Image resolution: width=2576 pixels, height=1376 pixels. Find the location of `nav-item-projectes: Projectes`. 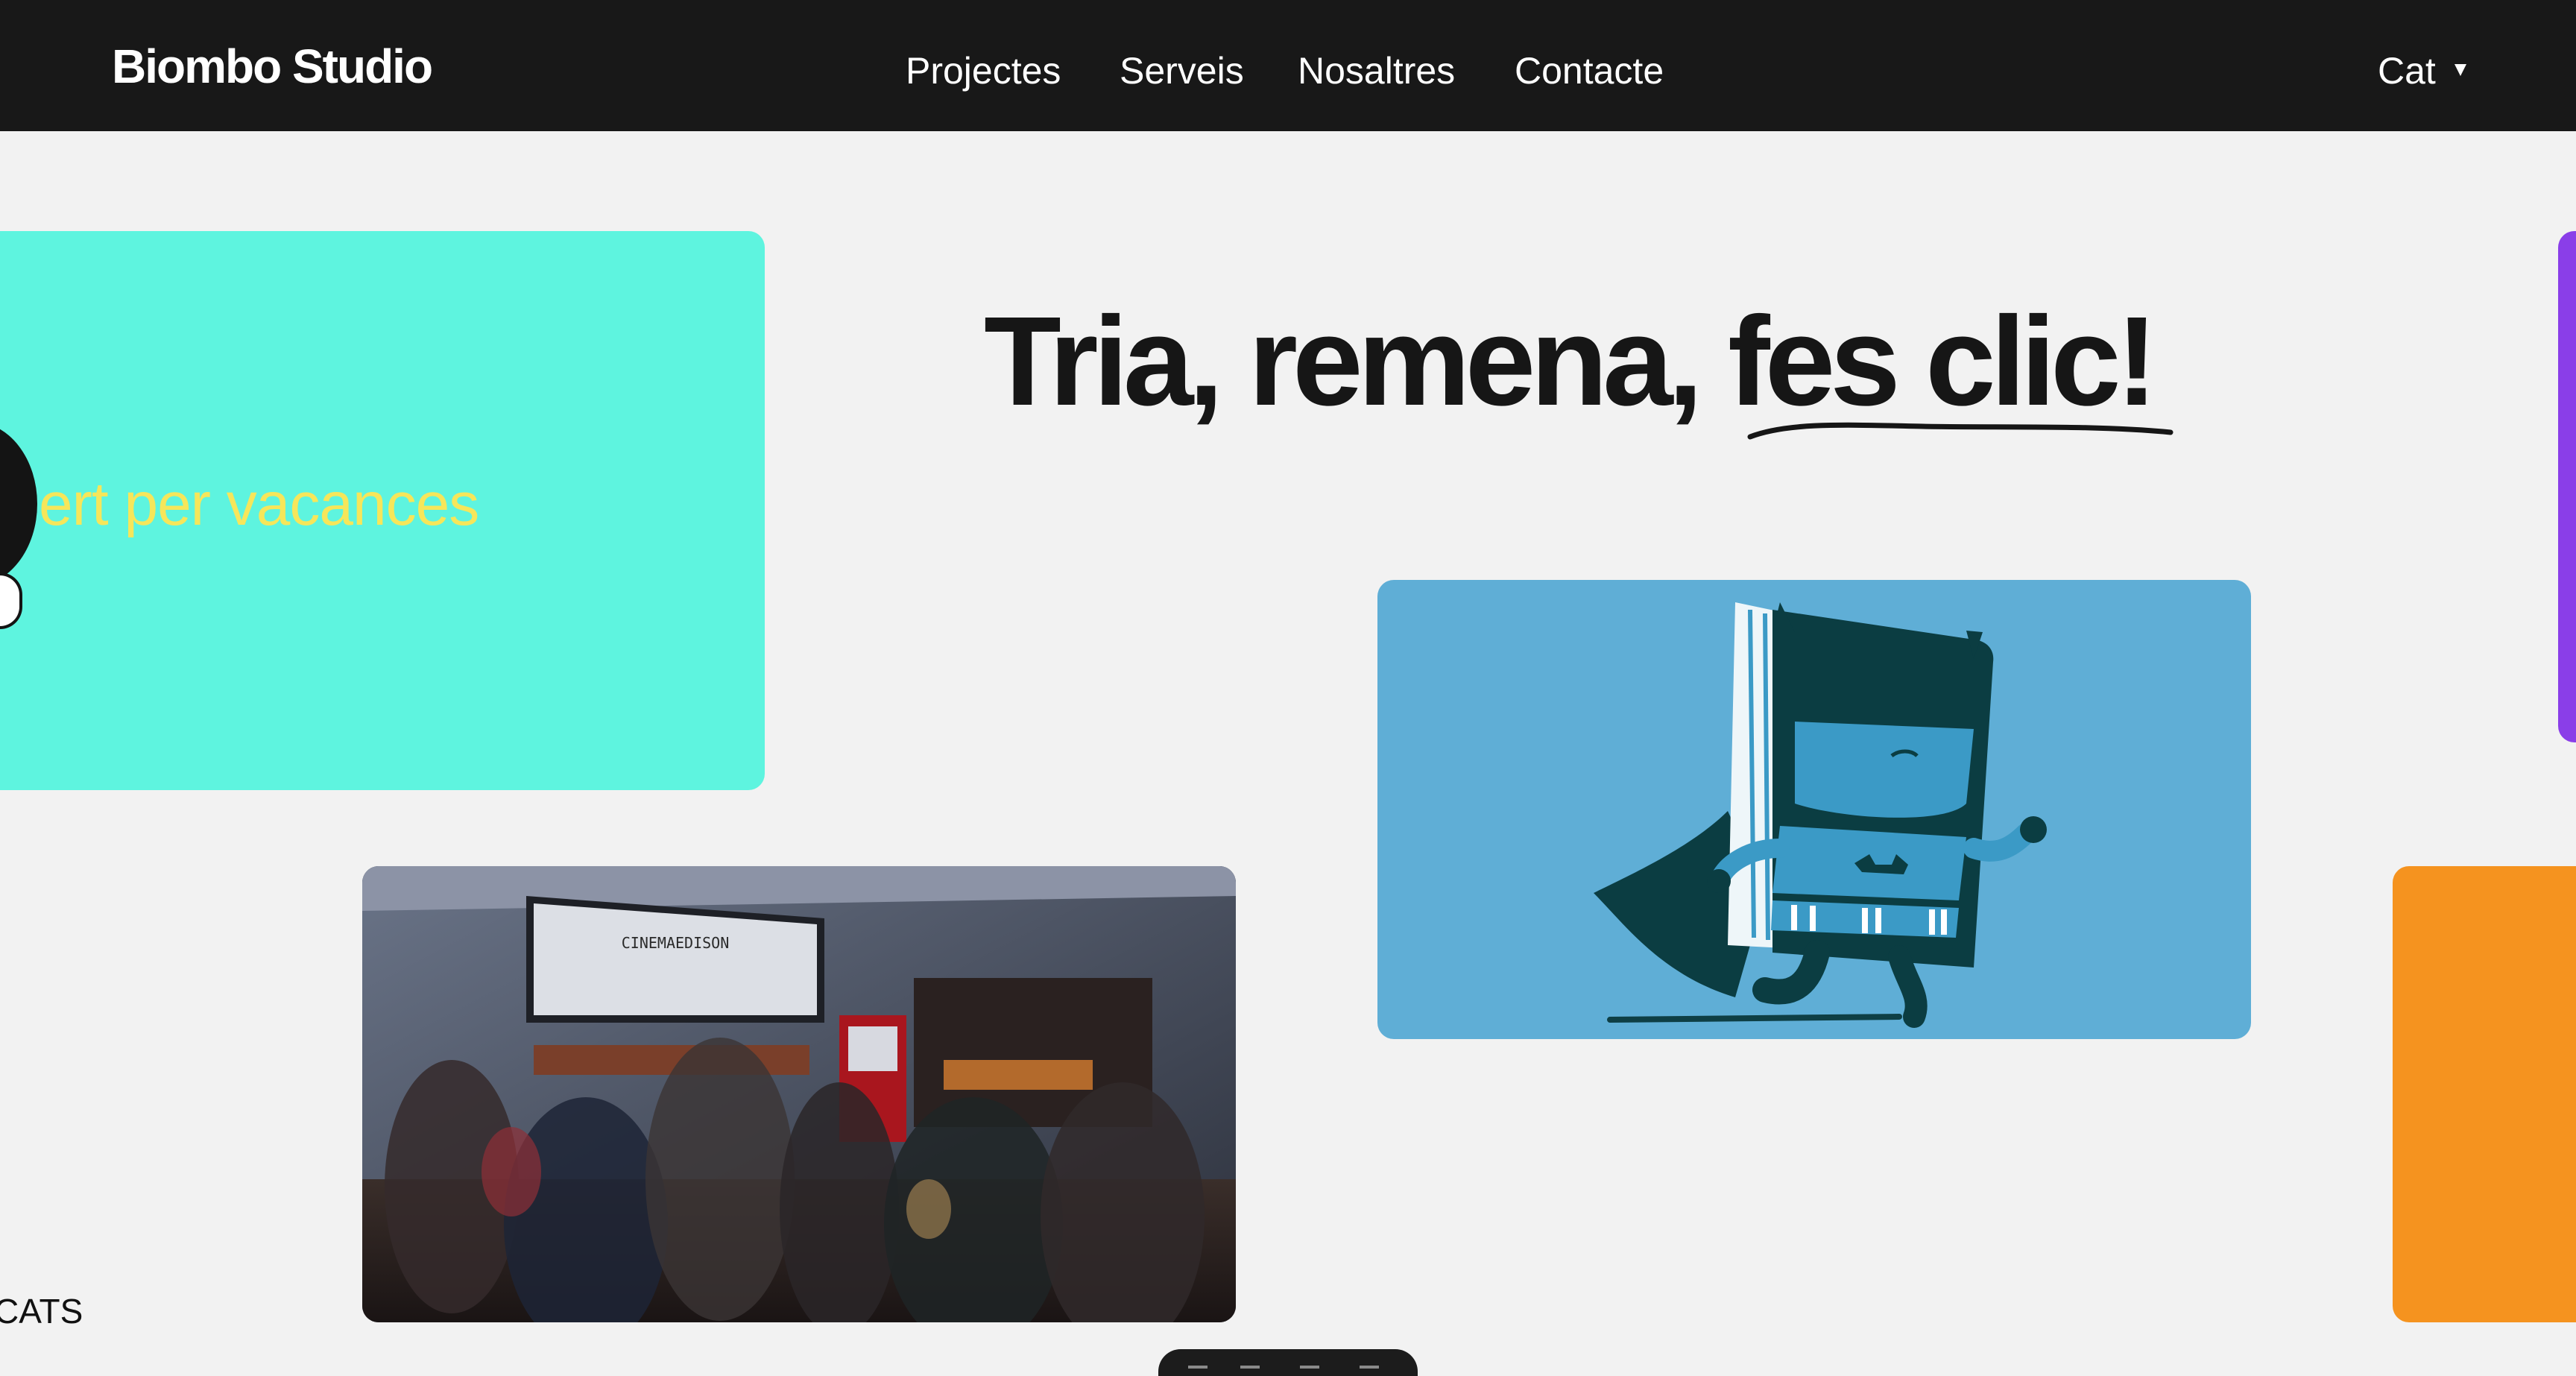

nav-item-projectes: Projectes is located at coordinates (983, 70).